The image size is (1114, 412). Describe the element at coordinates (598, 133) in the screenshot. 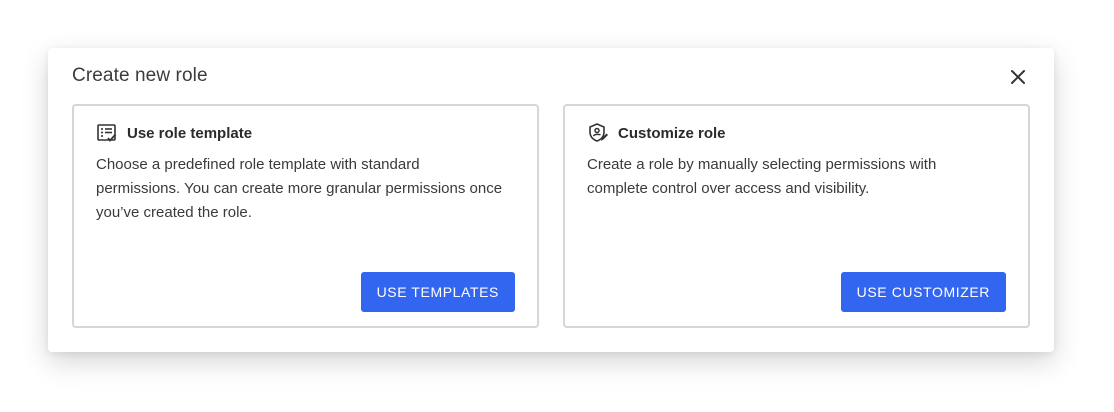

I see `shield-edit-icon` at that location.